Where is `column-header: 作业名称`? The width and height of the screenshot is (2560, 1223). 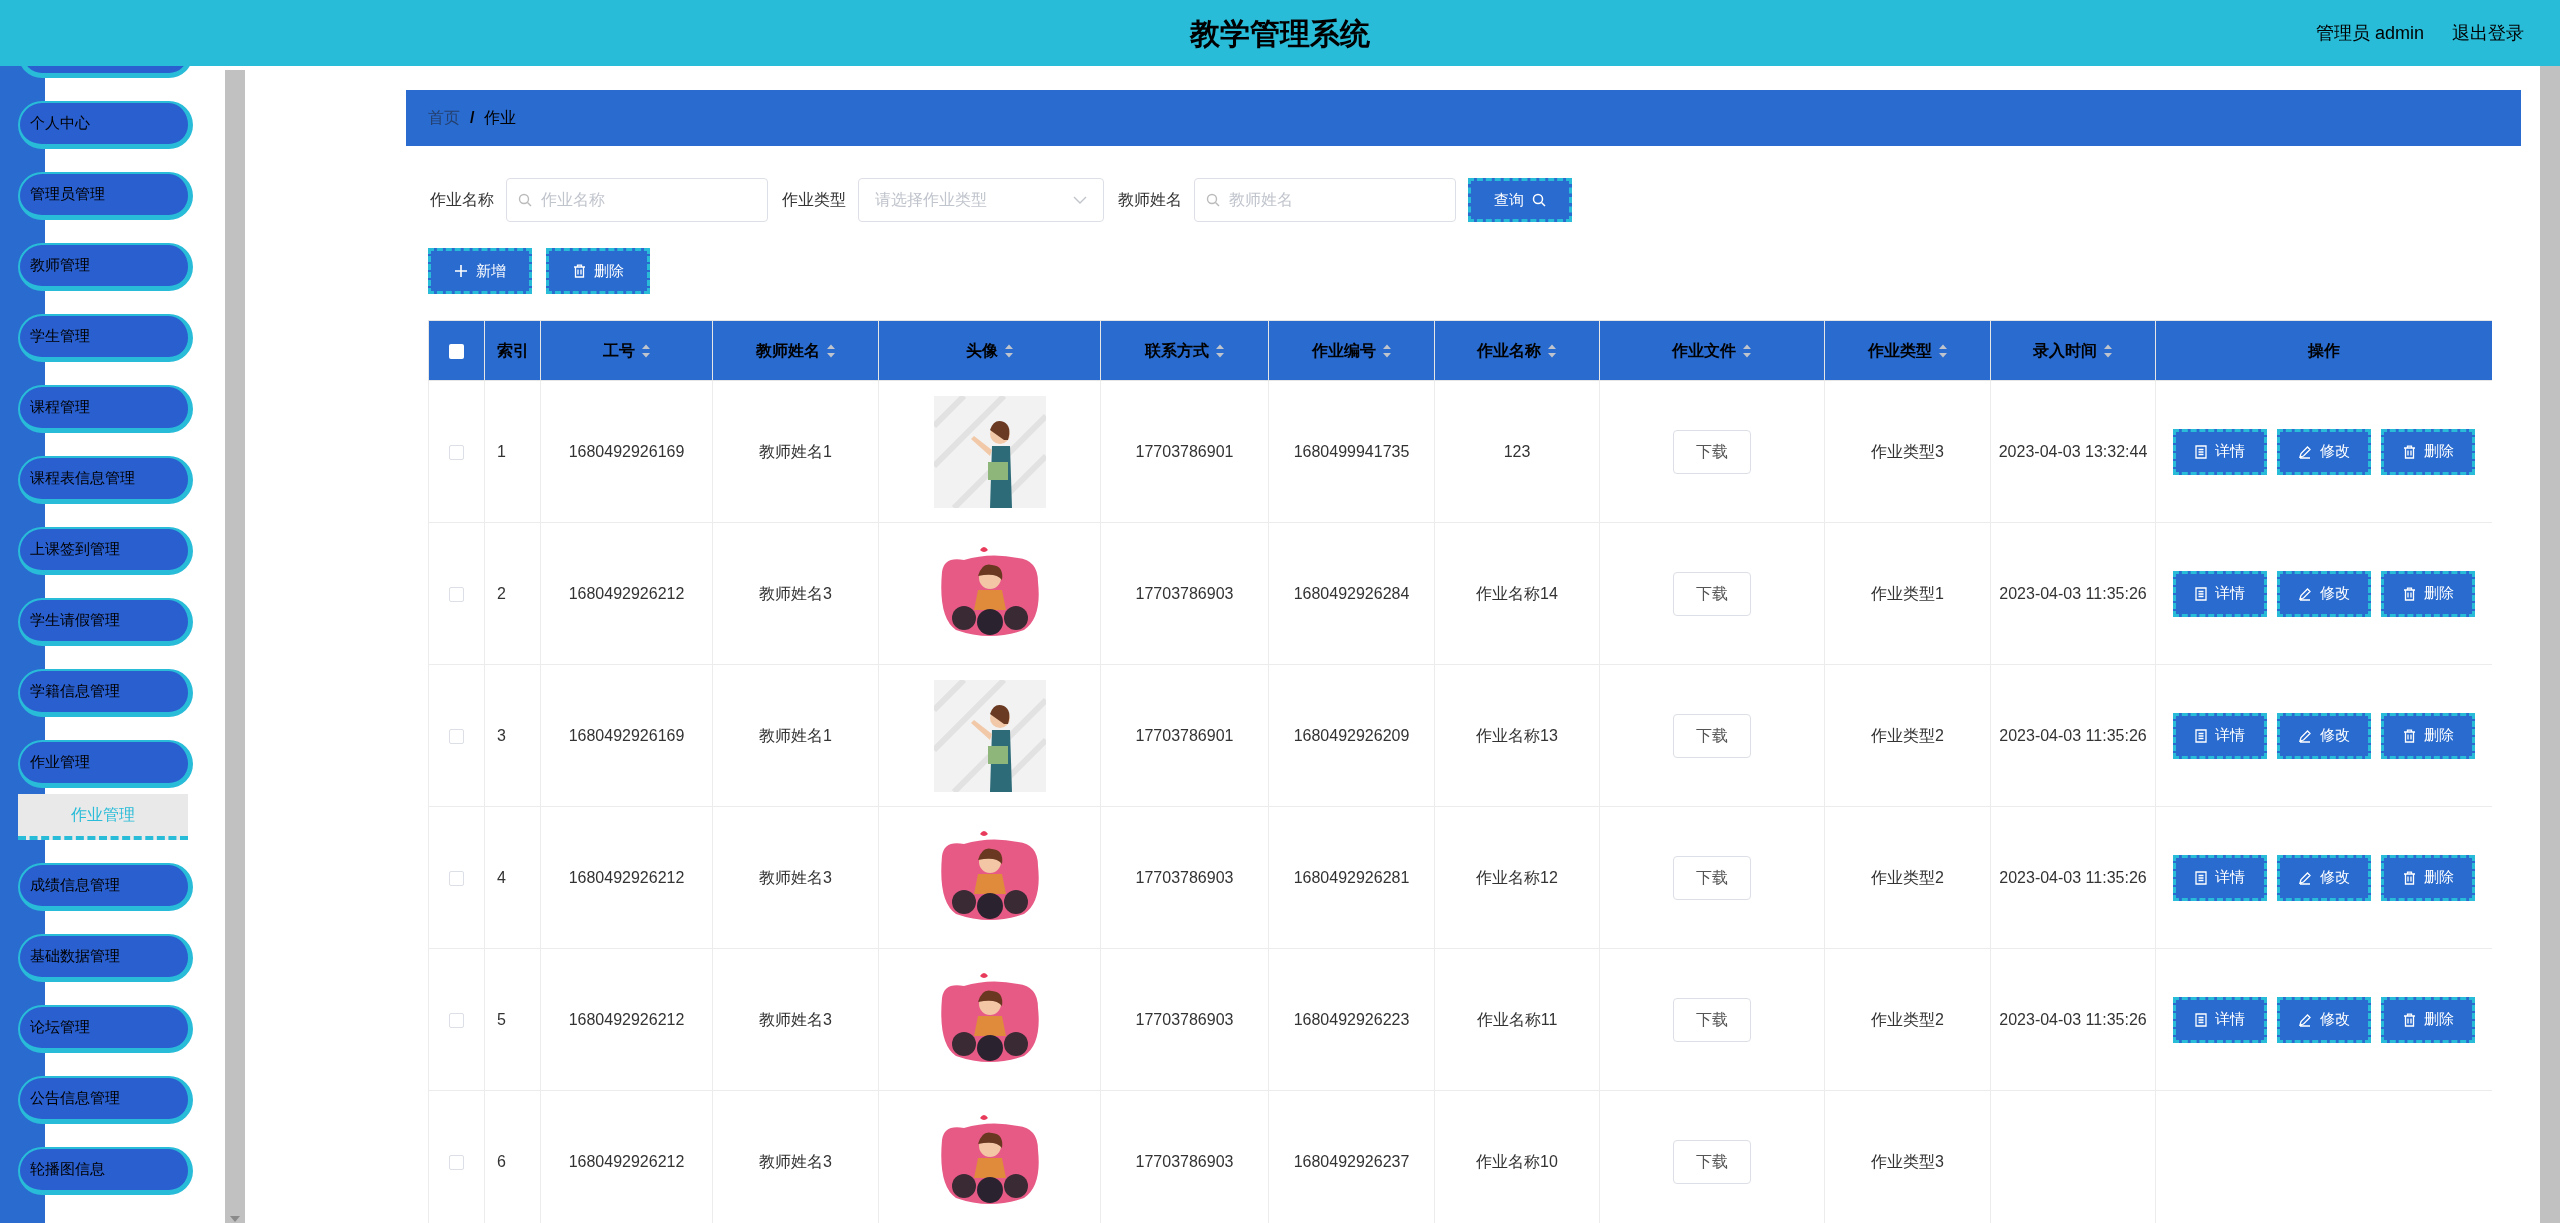
column-header: 作业名称 is located at coordinates (1517, 350).